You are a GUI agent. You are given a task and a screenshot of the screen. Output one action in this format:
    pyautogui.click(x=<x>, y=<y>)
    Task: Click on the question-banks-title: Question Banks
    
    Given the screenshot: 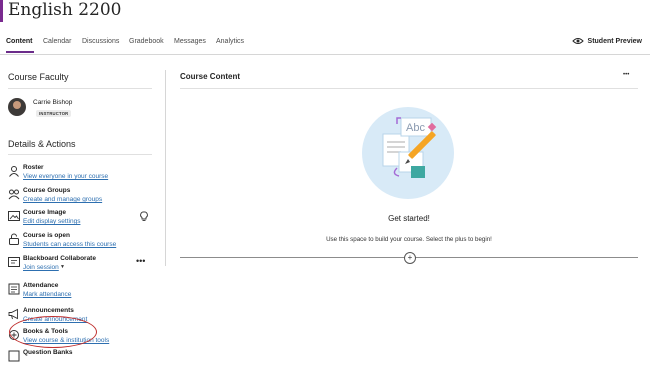 What is the action you would take?
    pyautogui.click(x=48, y=352)
    